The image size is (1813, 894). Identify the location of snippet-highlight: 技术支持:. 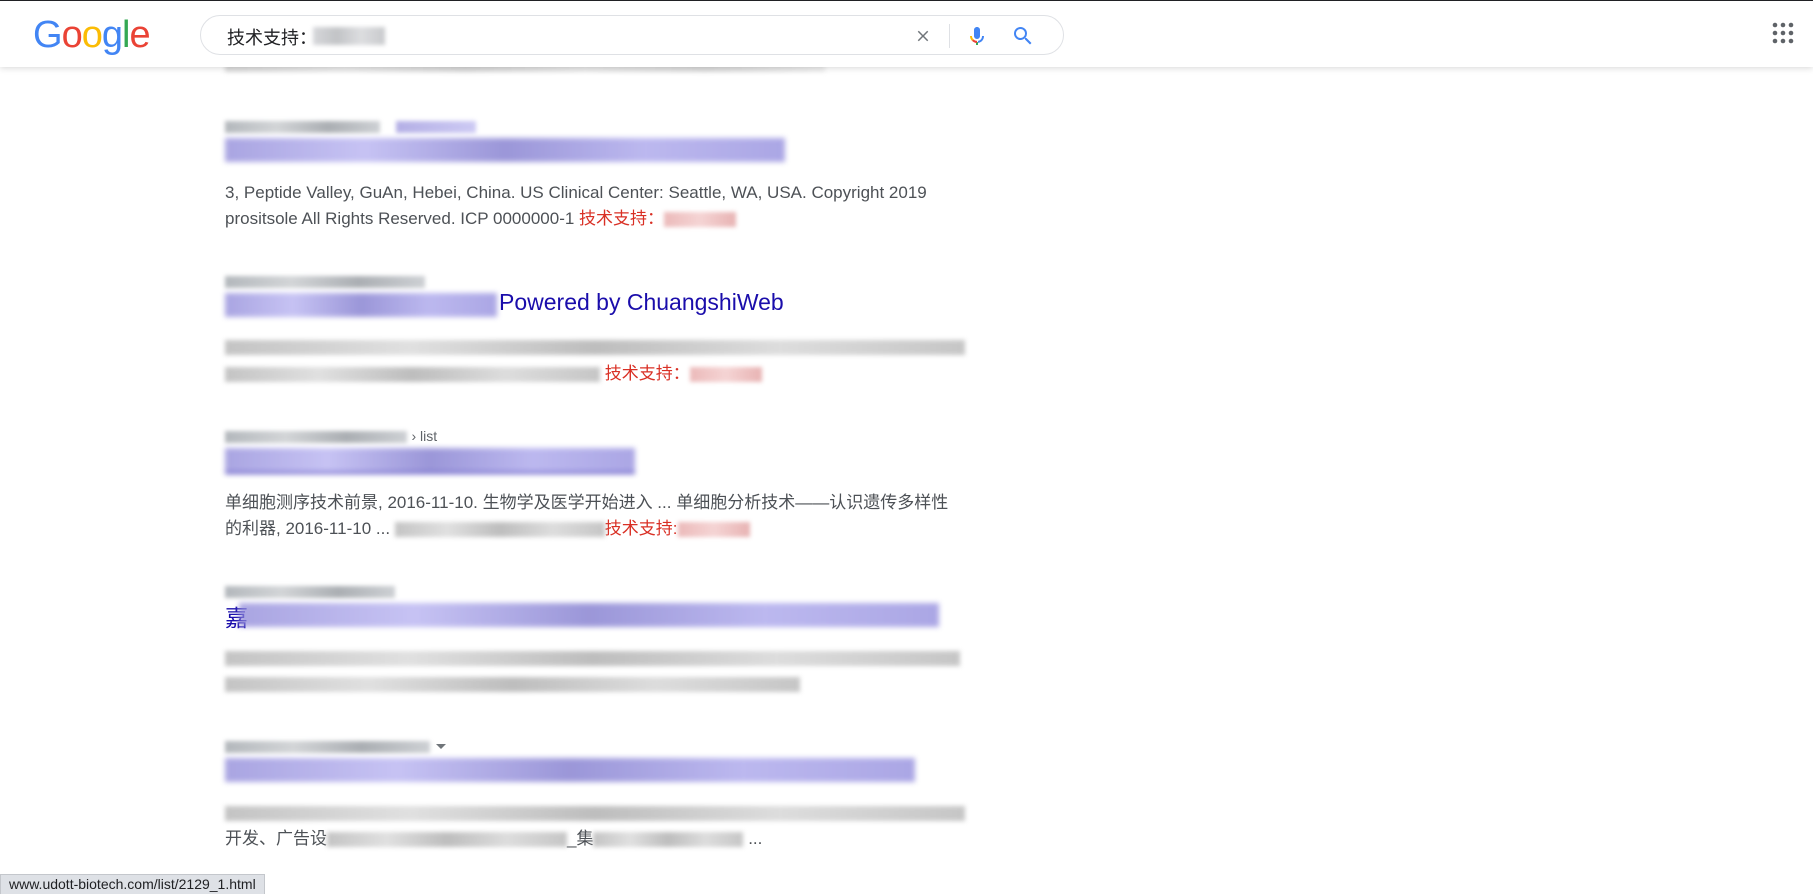
(641, 528).